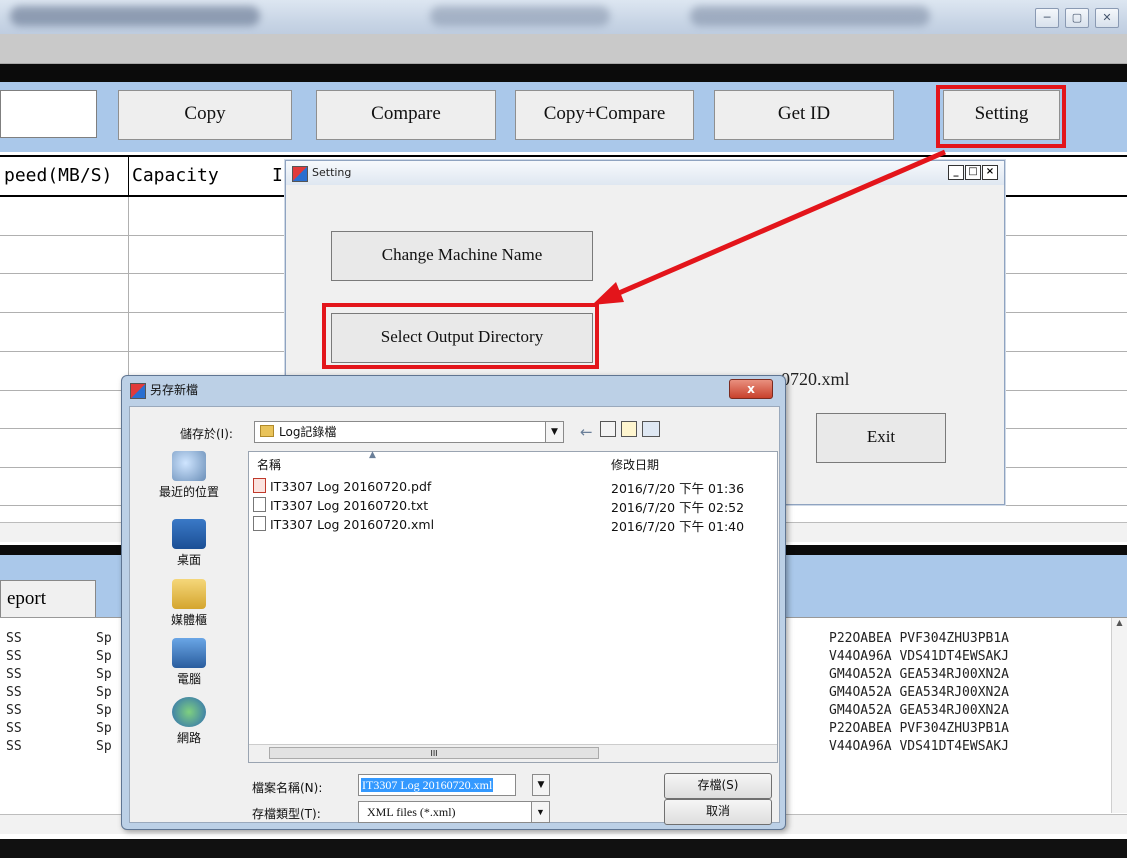 This screenshot has height=858, width=1127. What do you see at coordinates (462, 256) in the screenshot?
I see `change-machine-name-button: Change Machine Name` at bounding box center [462, 256].